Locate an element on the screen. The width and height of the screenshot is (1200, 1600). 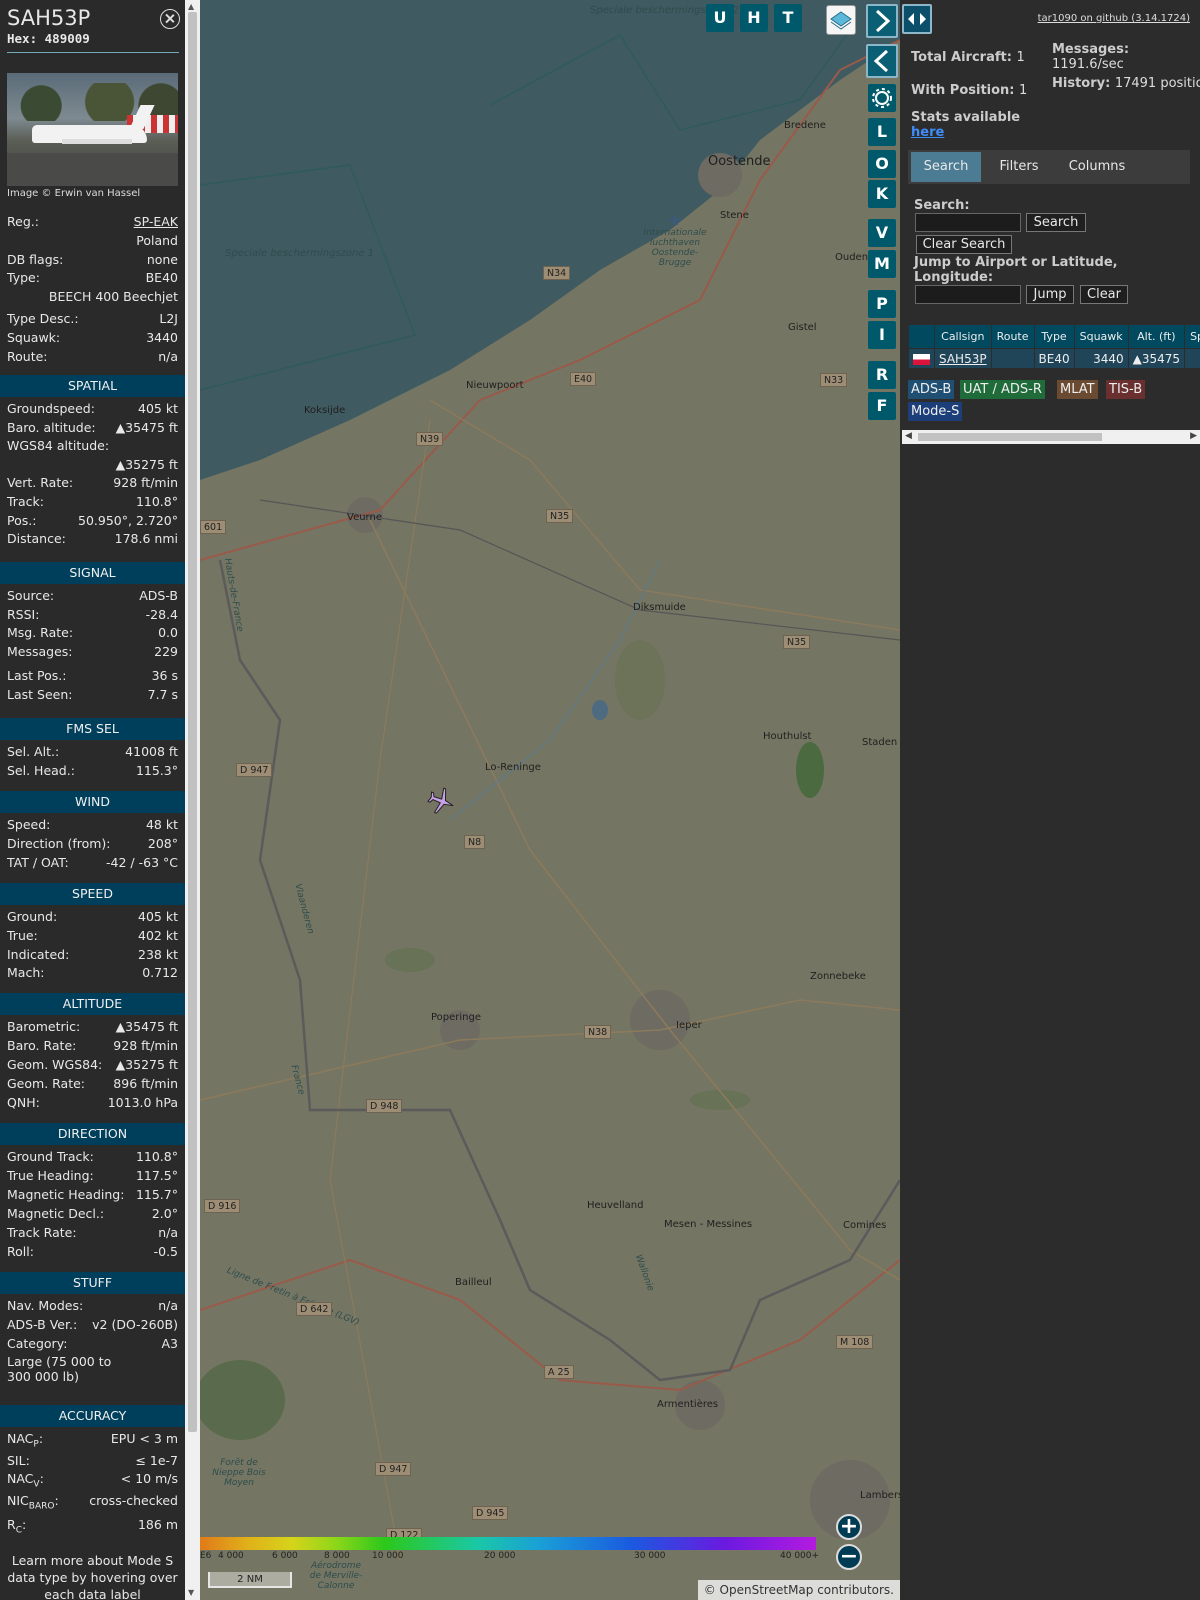
clear-search-button: Clear Search is located at coordinates (964, 244).